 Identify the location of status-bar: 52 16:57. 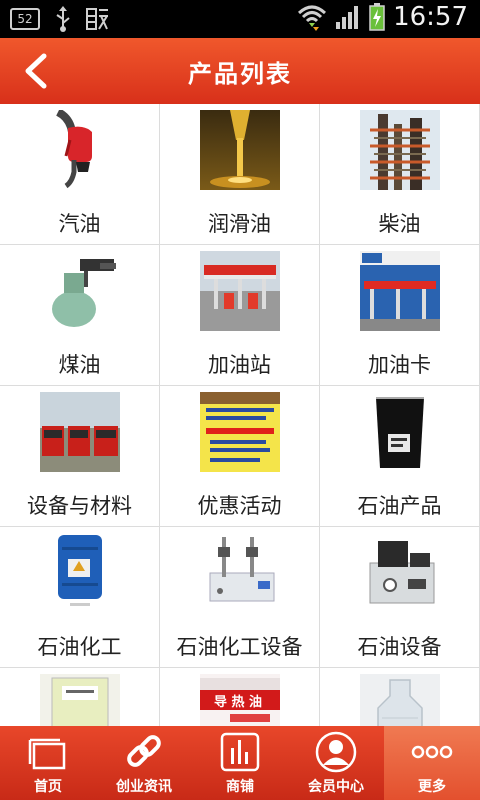
(240, 19).